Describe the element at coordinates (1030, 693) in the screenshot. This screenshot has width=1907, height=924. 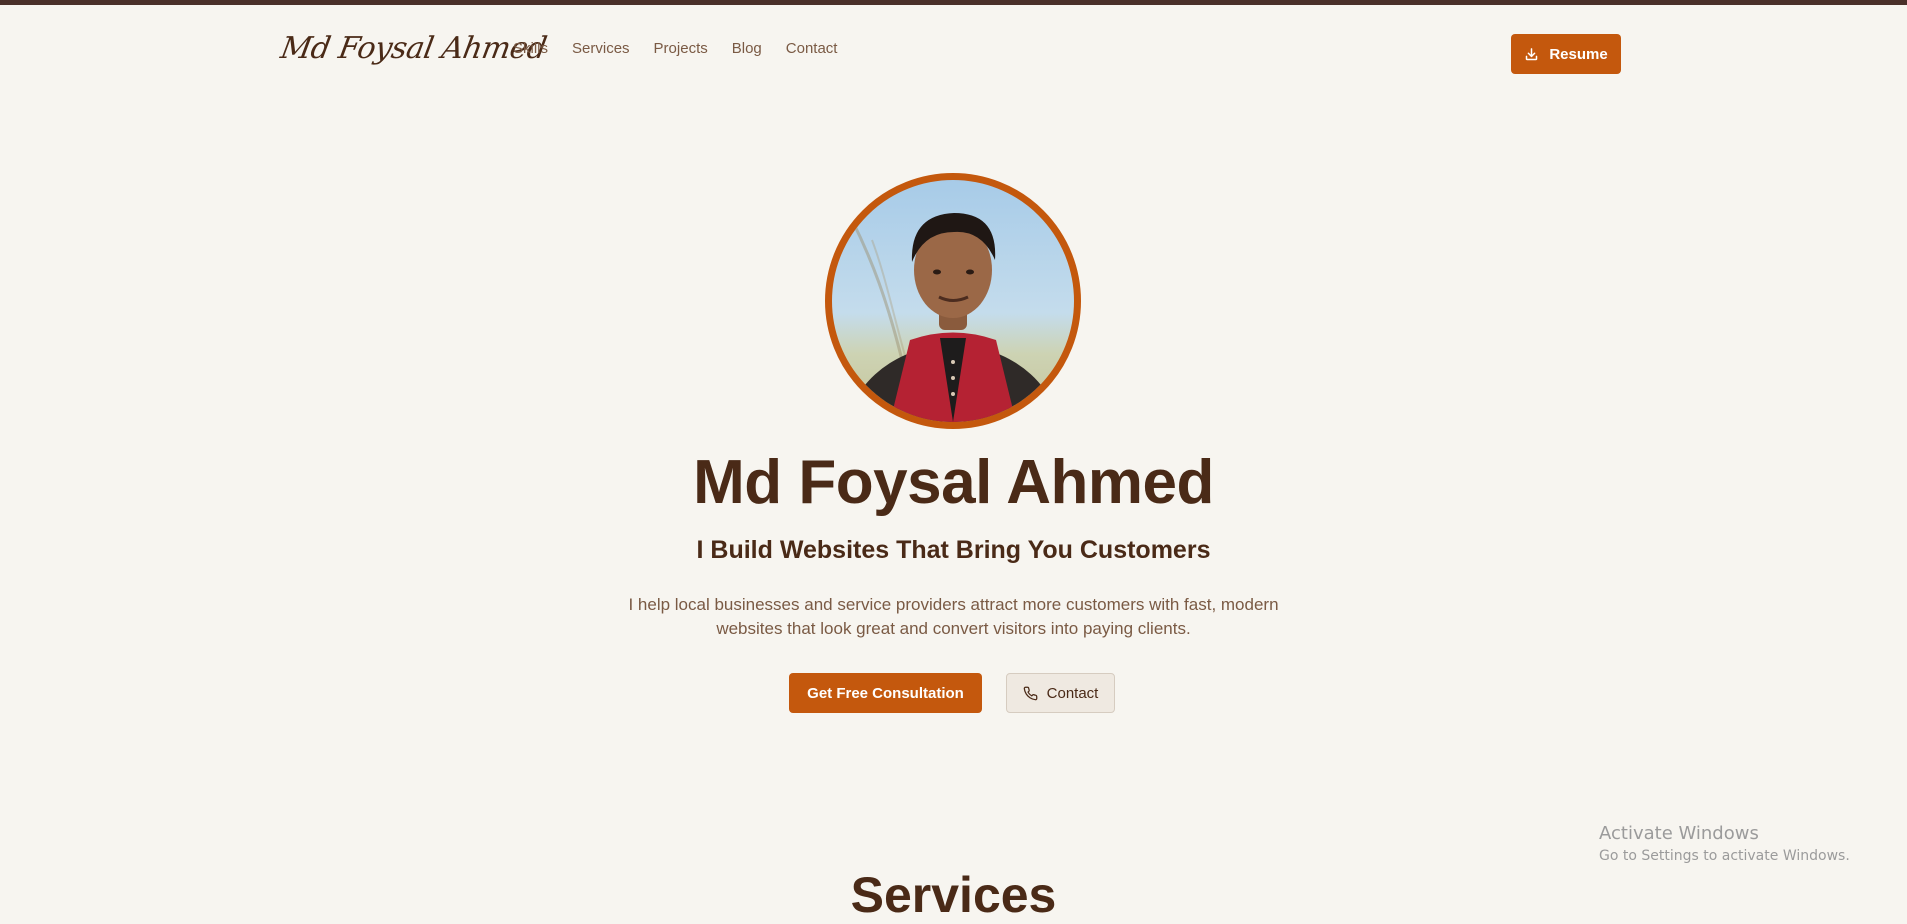
I see `phone-icon` at that location.